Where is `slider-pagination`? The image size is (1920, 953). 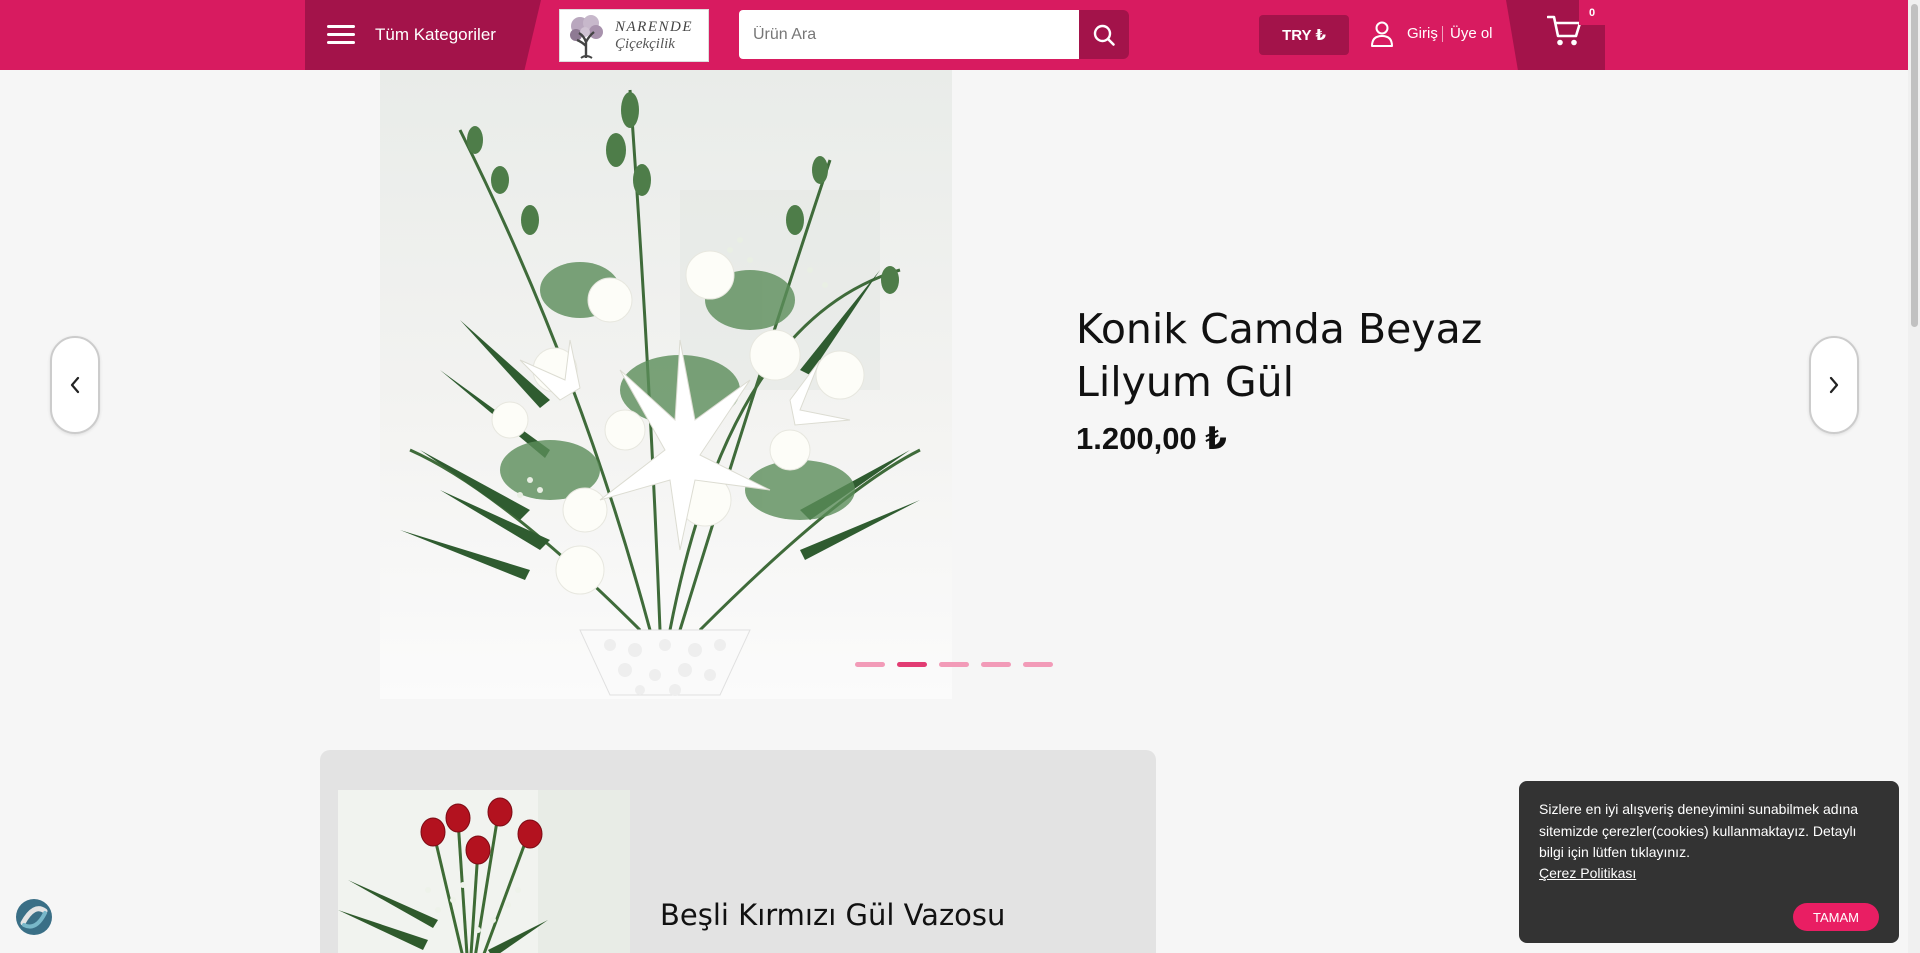 slider-pagination is located at coordinates (954, 664).